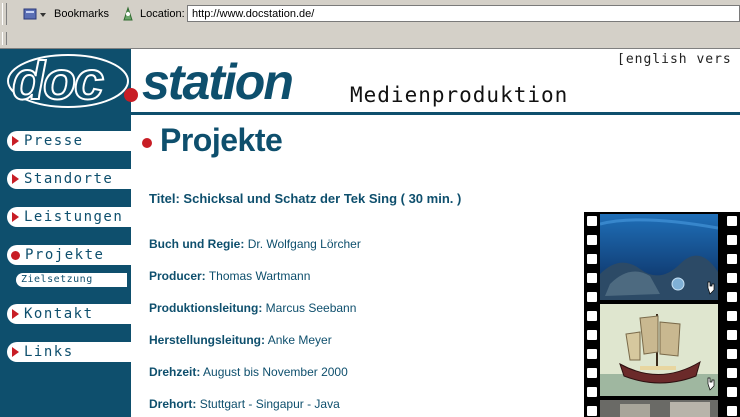 The width and height of the screenshot is (740, 417). I want to click on nav-item-leistungen: Leistungen, so click(69, 217).